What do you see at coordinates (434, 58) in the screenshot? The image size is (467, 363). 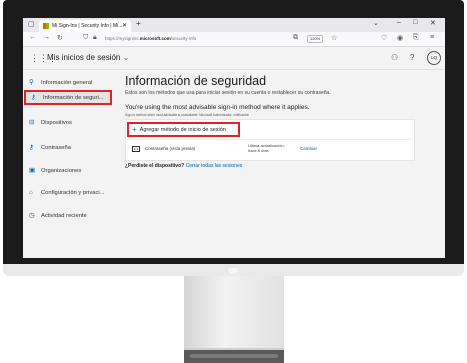 I see `avatar: LQ` at bounding box center [434, 58].